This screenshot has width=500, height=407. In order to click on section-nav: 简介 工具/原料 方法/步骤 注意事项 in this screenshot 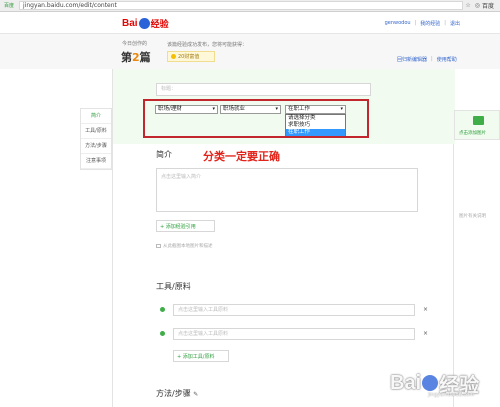, I will do `click(96, 139)`.